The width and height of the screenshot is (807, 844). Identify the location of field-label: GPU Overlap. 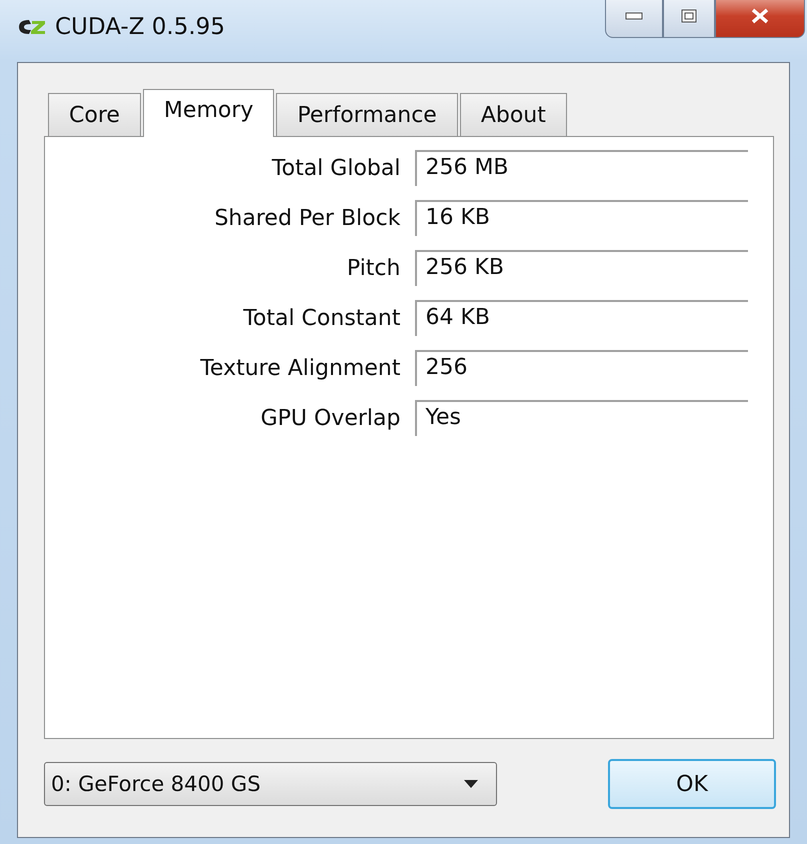
(330, 418).